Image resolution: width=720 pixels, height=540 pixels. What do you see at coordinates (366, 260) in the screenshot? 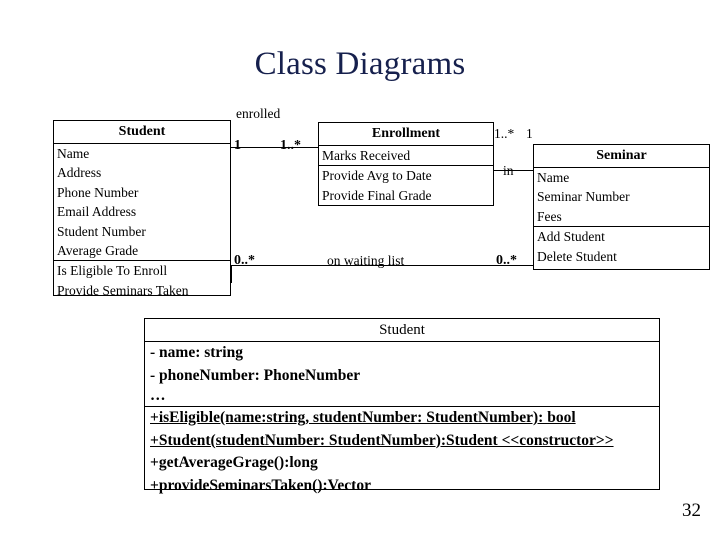
I see `association-label-waiting-list: on waiting list` at bounding box center [366, 260].